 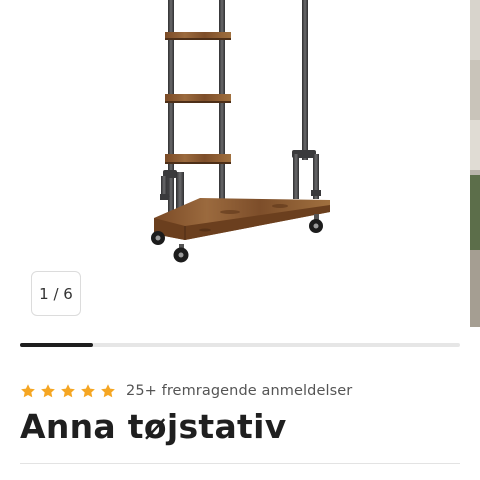 What do you see at coordinates (240, 345) in the screenshot?
I see `gallery-progress-track` at bounding box center [240, 345].